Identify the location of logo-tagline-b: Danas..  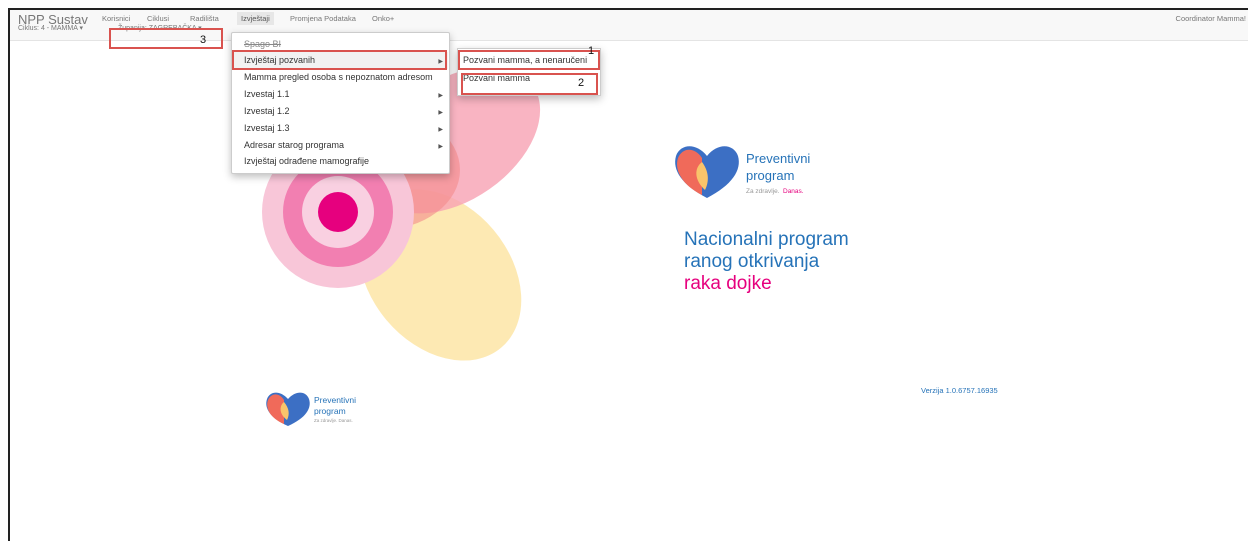
(793, 191).